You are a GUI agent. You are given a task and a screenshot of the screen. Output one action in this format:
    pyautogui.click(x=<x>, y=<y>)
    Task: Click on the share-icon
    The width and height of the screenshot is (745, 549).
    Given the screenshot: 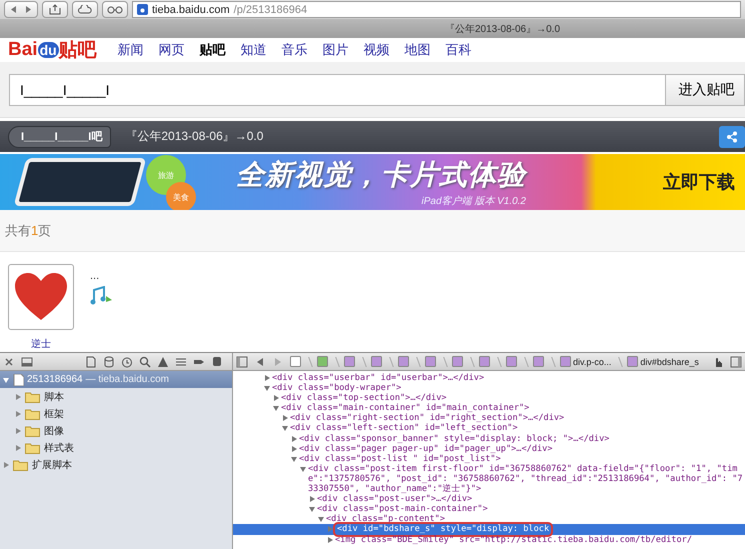 What is the action you would take?
    pyautogui.click(x=732, y=136)
    